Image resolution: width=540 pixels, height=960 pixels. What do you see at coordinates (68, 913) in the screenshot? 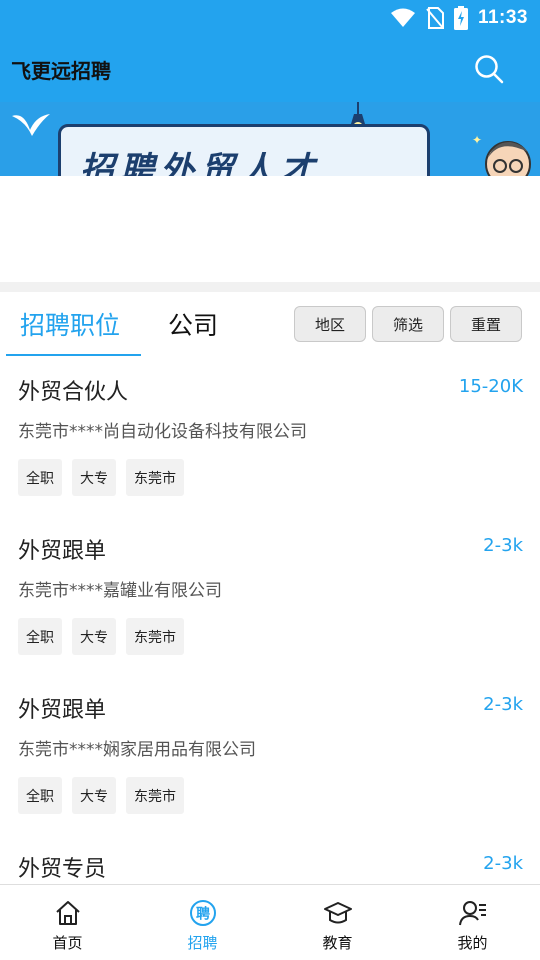
I see `home-icon` at bounding box center [68, 913].